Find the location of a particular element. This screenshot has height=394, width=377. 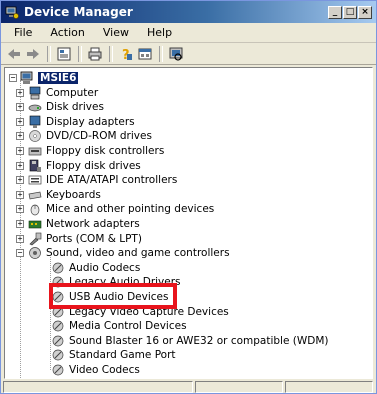

tree-child-video-codecs: Video Codecs is located at coordinates (95, 370).